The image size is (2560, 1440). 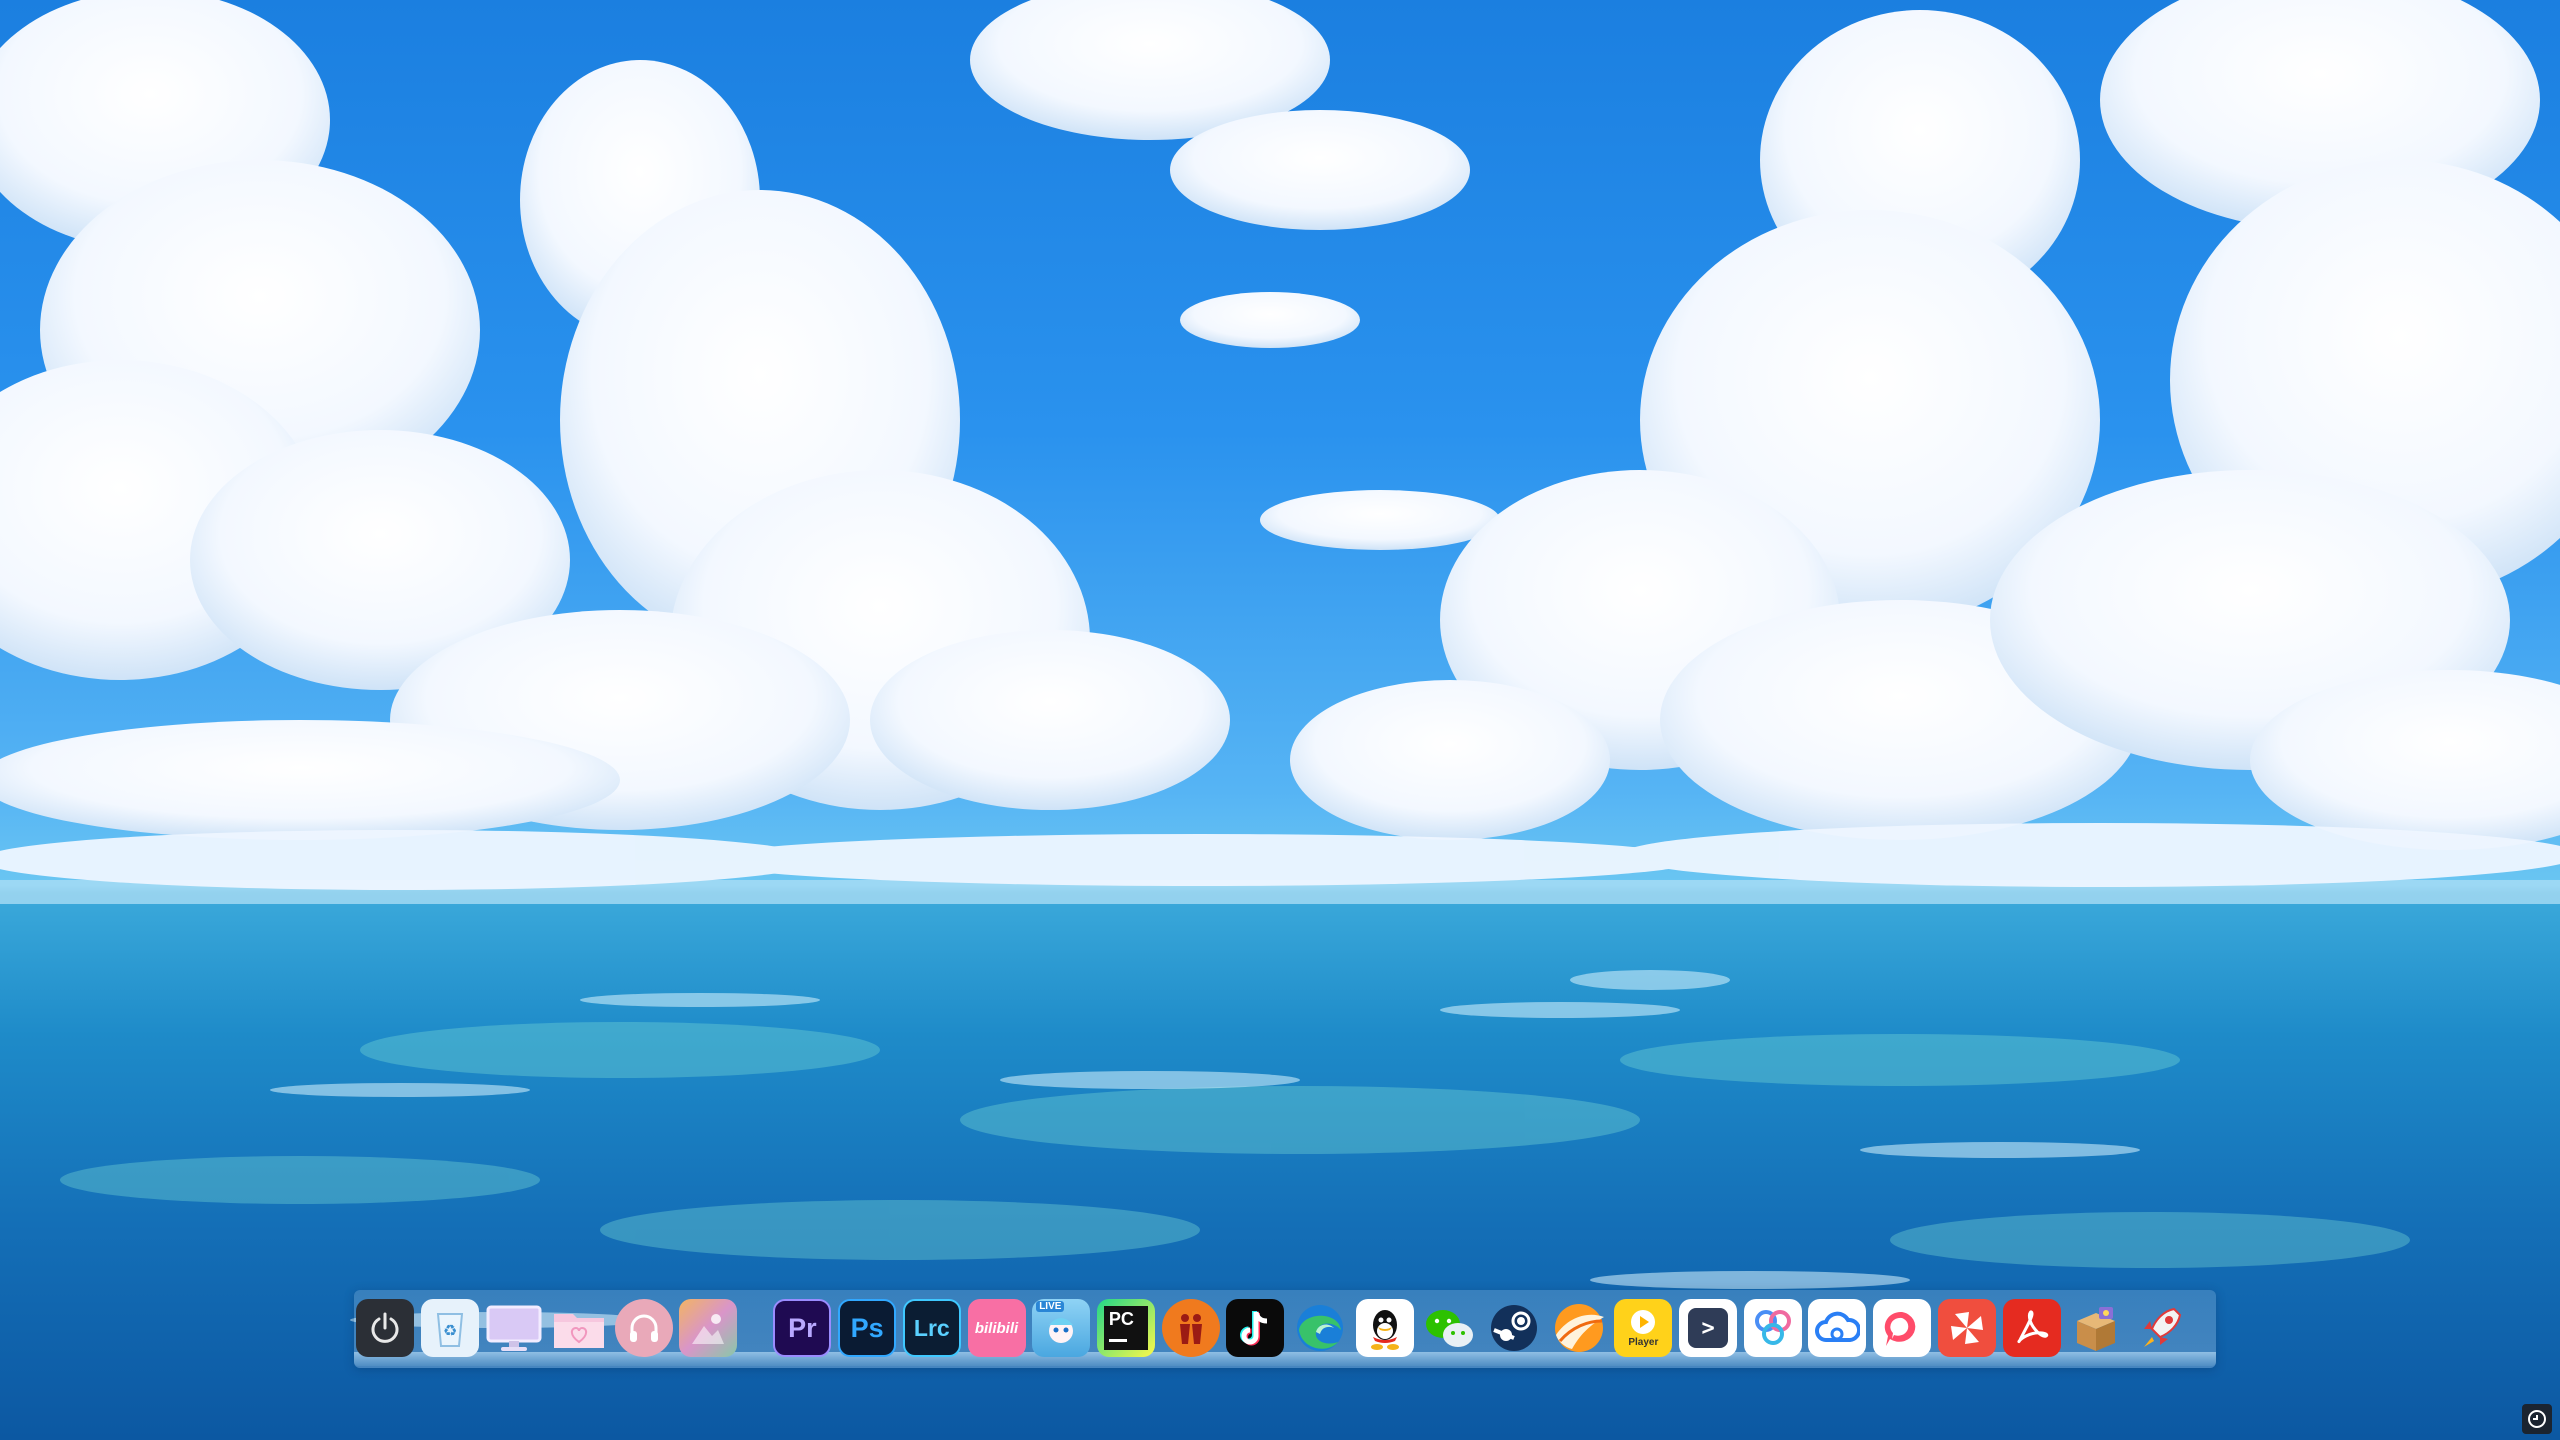 I want to click on lightroom-classic-icon: Lrc, so click(x=931, y=1328).